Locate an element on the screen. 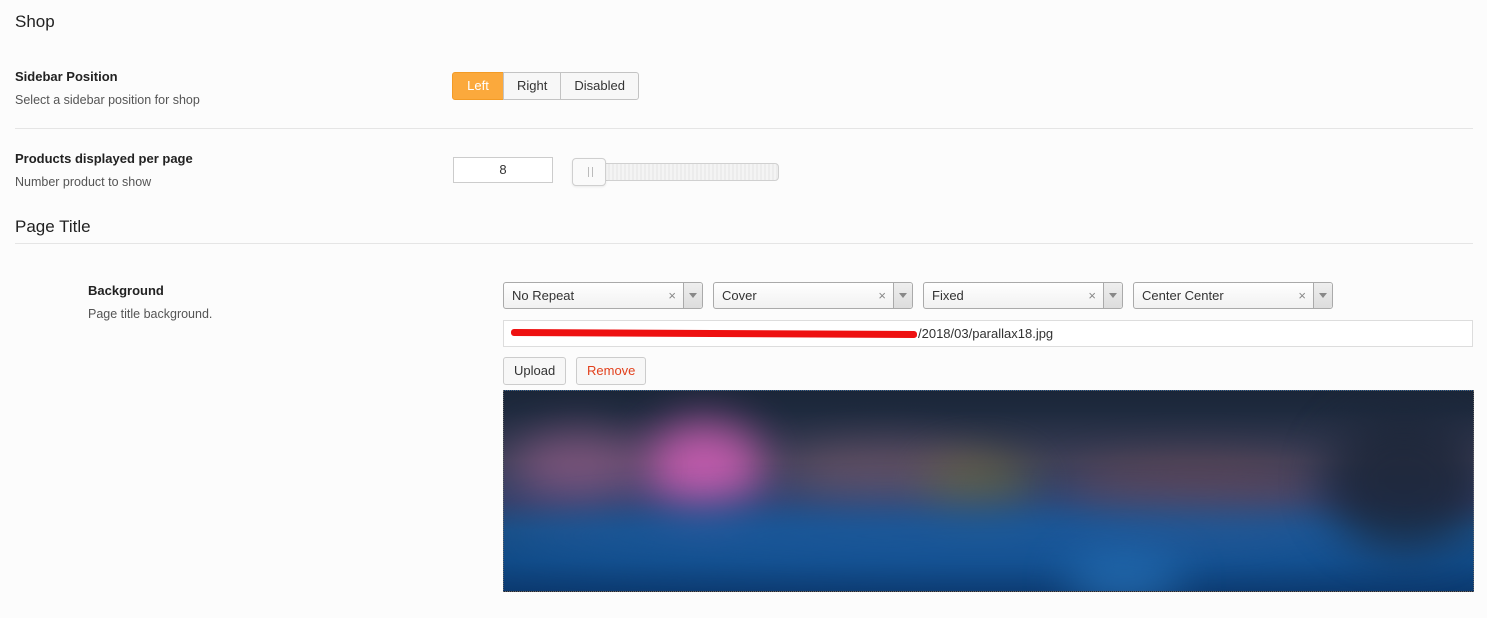 Image resolution: width=1487 pixels, height=618 pixels. sidebar-disabled-button: Disabled is located at coordinates (599, 86).